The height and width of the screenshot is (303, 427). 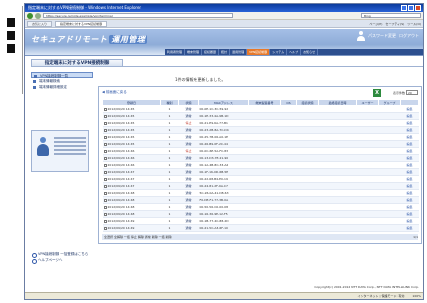 I want to click on app-logo: セキュアドリモート 運用管理, so click(x=89, y=39).